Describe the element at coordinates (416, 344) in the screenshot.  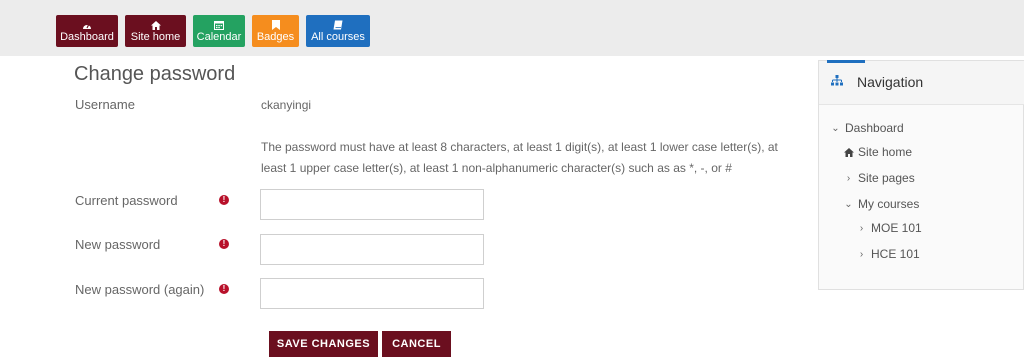
I see `cancel-button: CANCEL` at that location.